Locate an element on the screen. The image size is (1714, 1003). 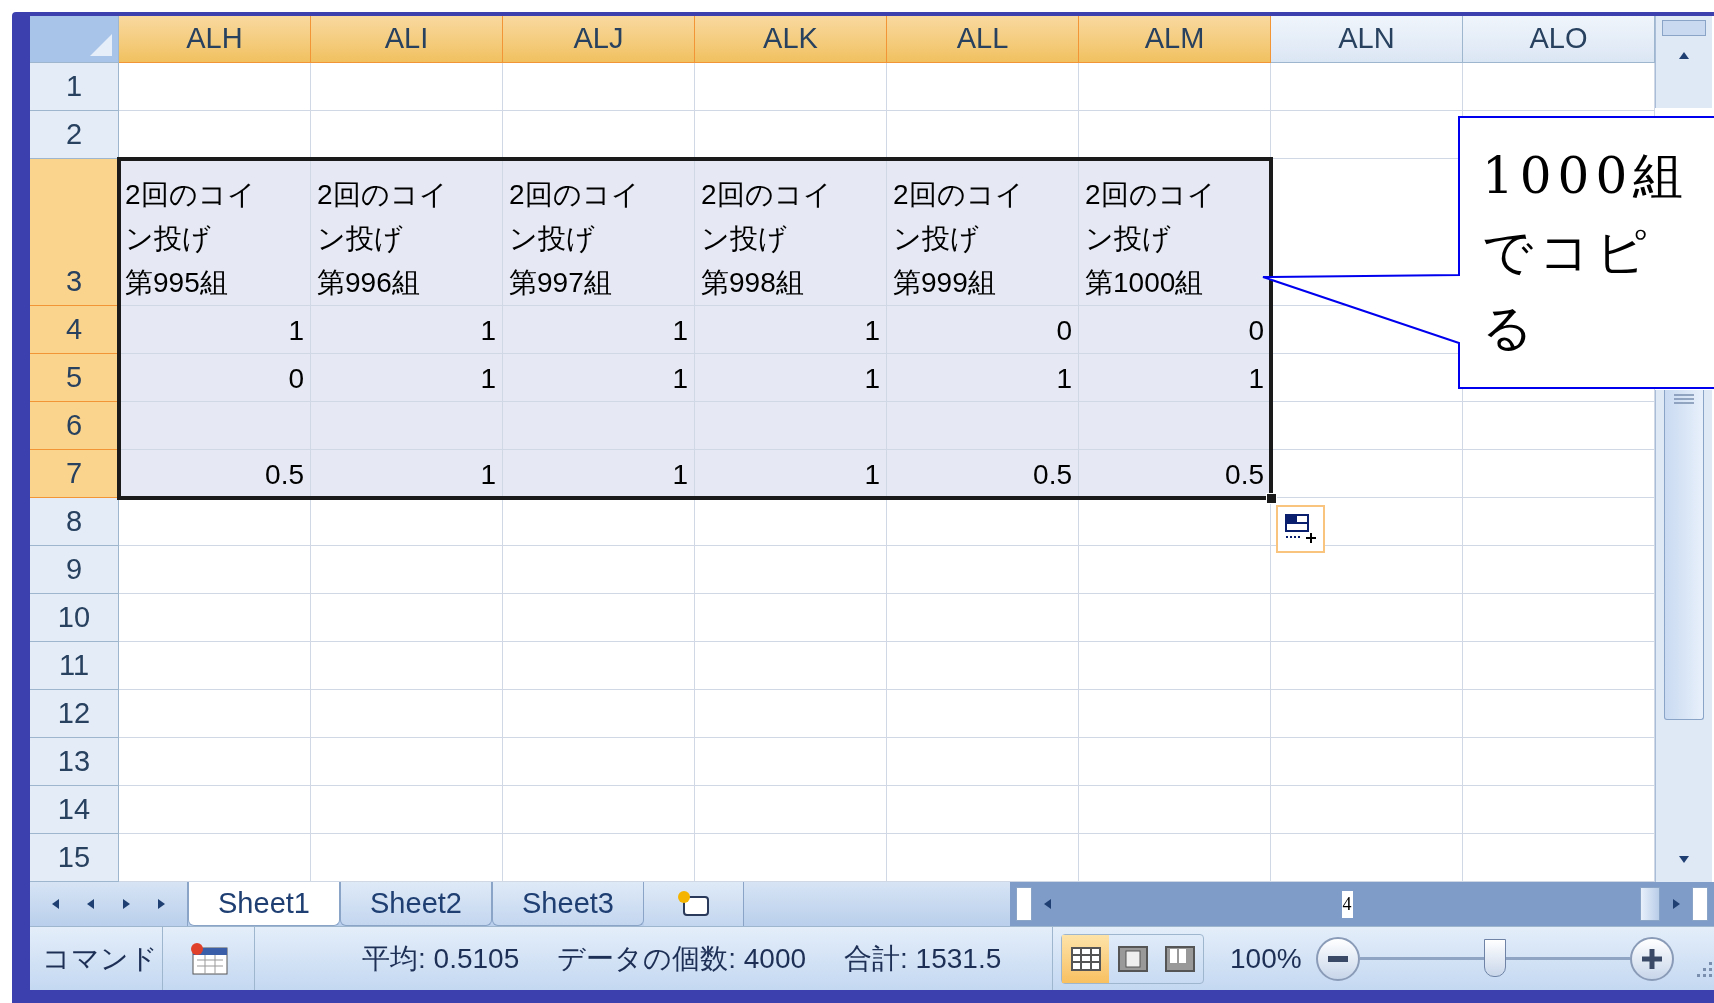
sheet-tab: Sheet1 is located at coordinates (264, 904).